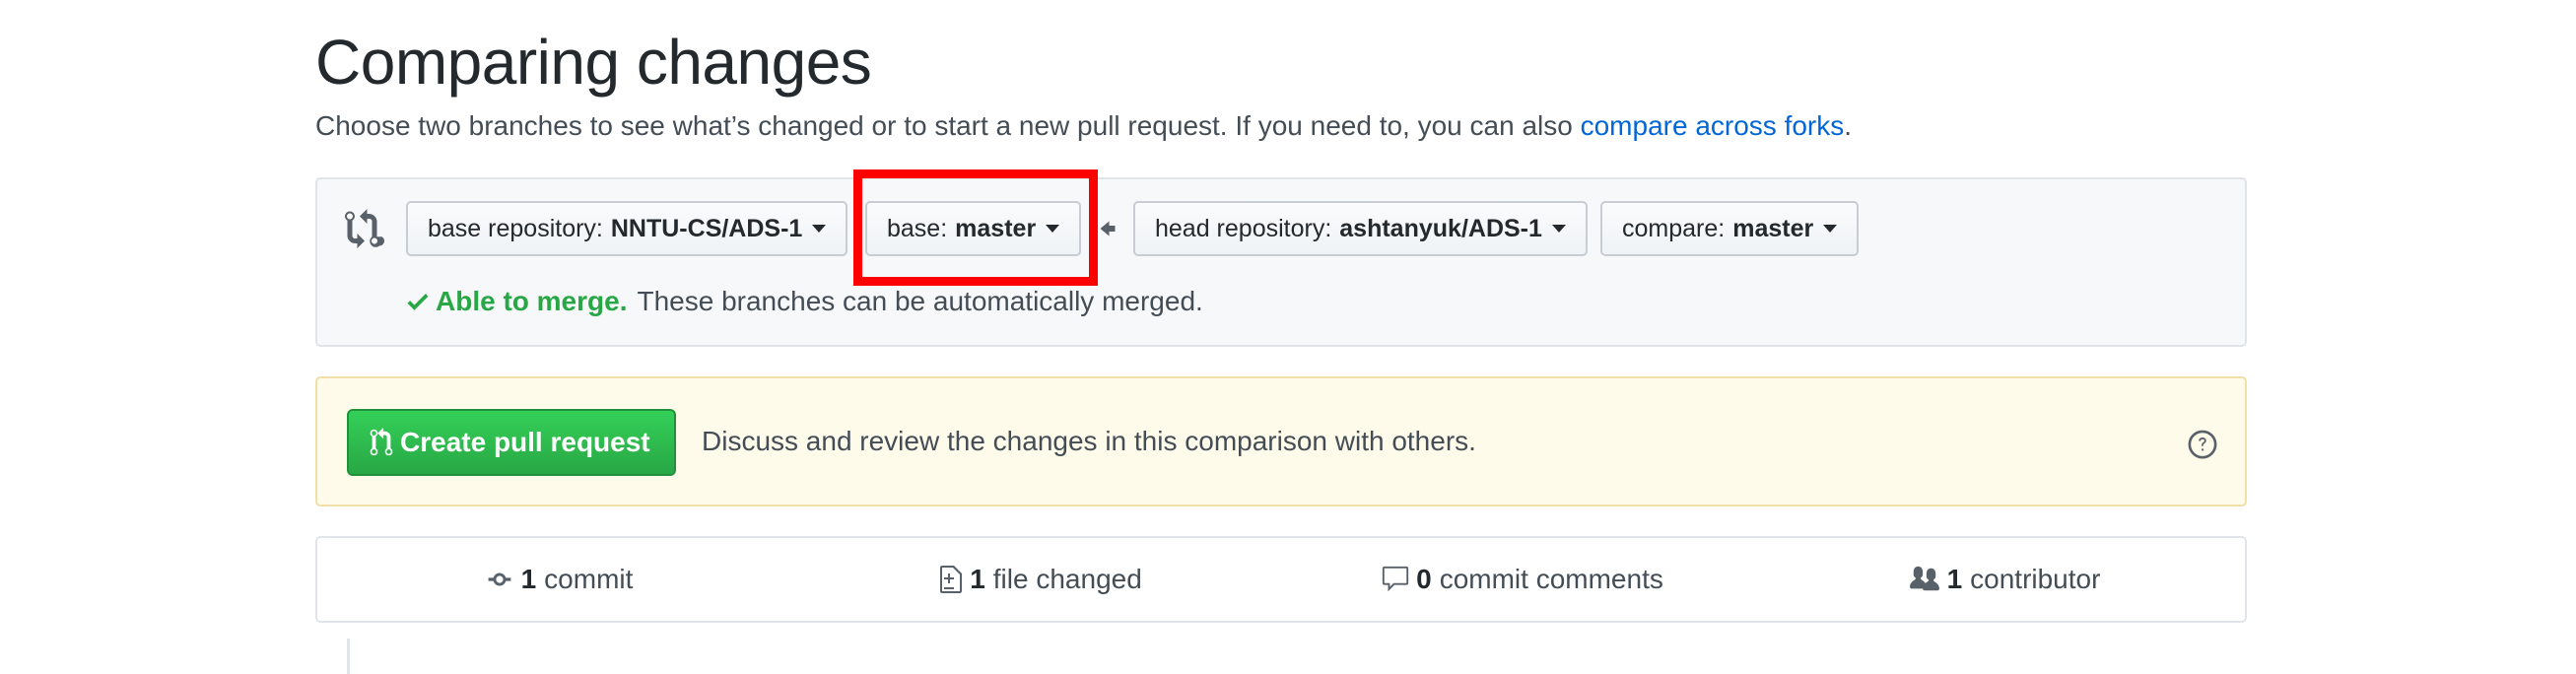  I want to click on question-icon, so click(2202, 444).